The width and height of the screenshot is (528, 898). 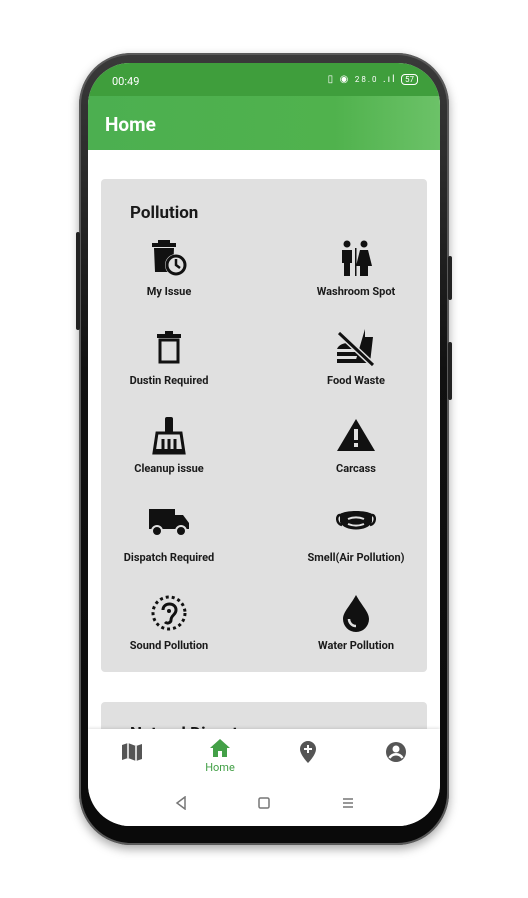 I want to click on map-icon, so click(x=132, y=754).